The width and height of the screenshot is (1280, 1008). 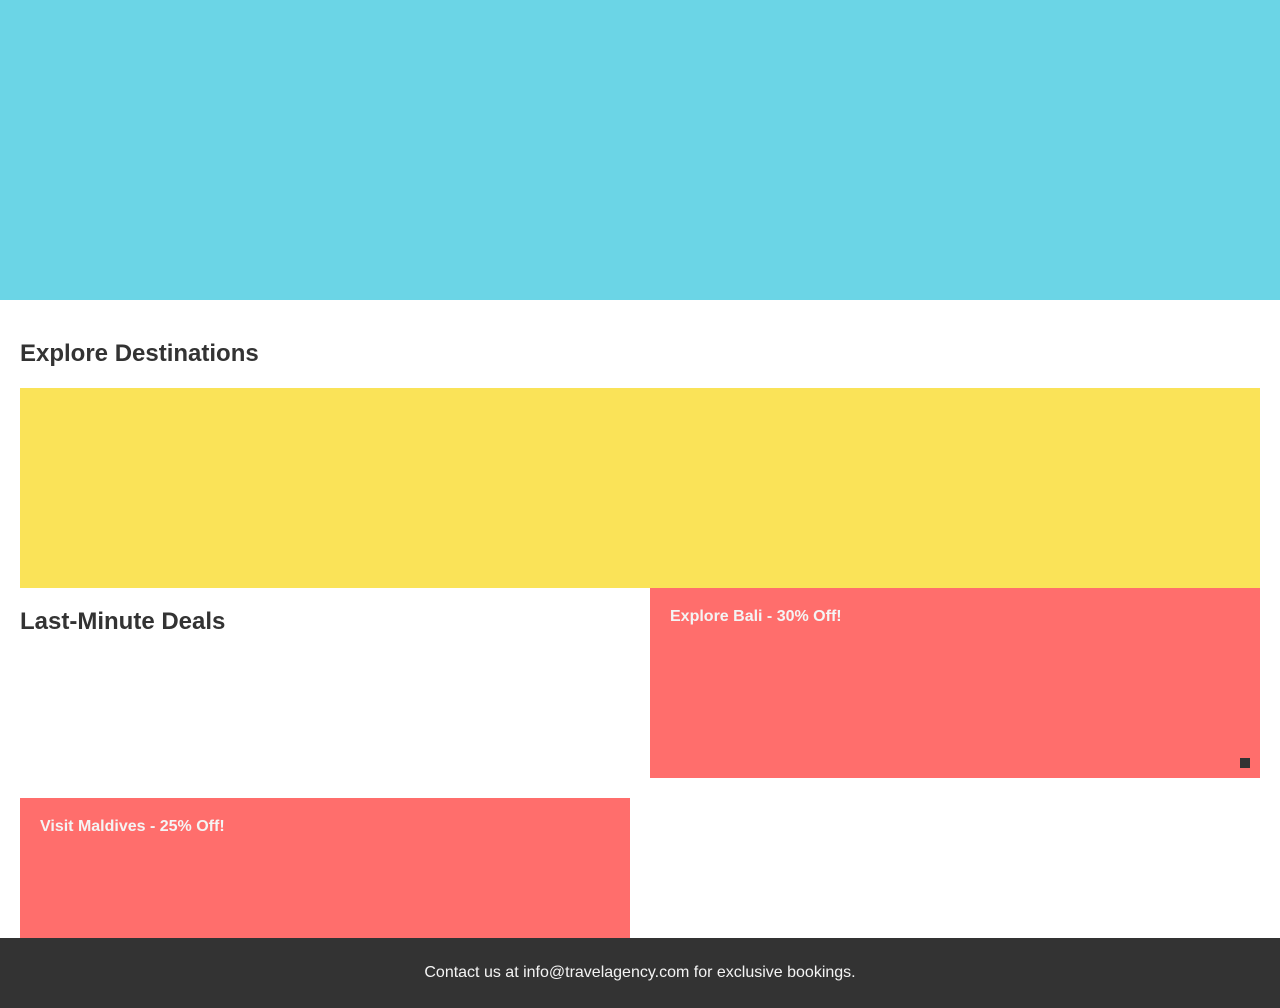 What do you see at coordinates (756, 616) in the screenshot?
I see `deal-label: Explore Bali - 30% Off!` at bounding box center [756, 616].